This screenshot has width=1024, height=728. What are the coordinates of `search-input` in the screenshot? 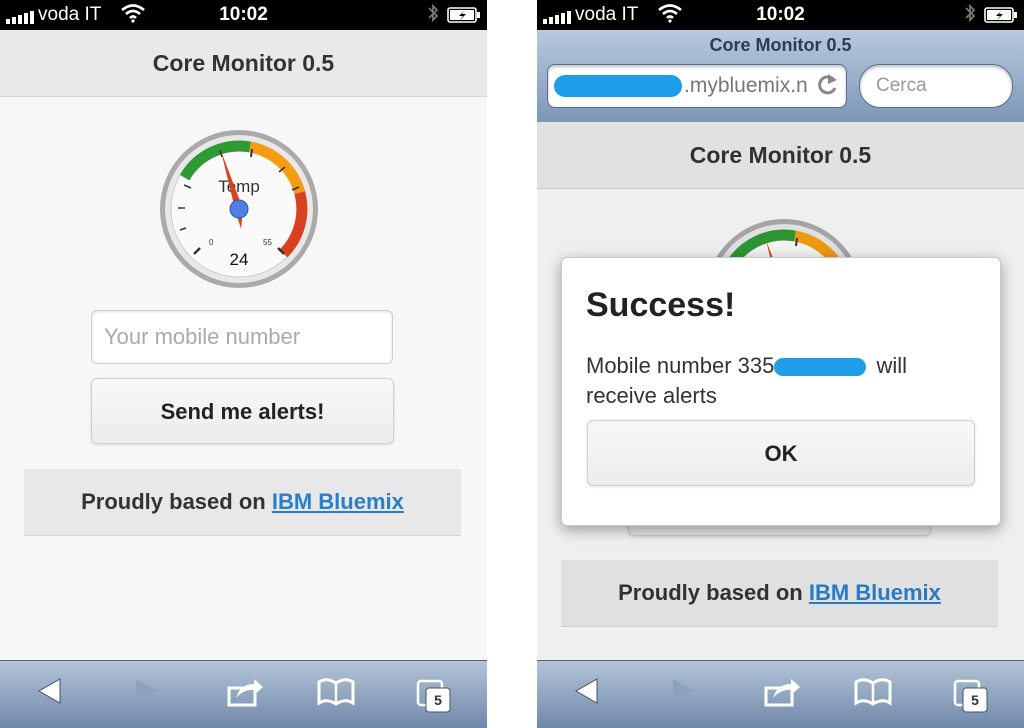 It's located at (941, 86).